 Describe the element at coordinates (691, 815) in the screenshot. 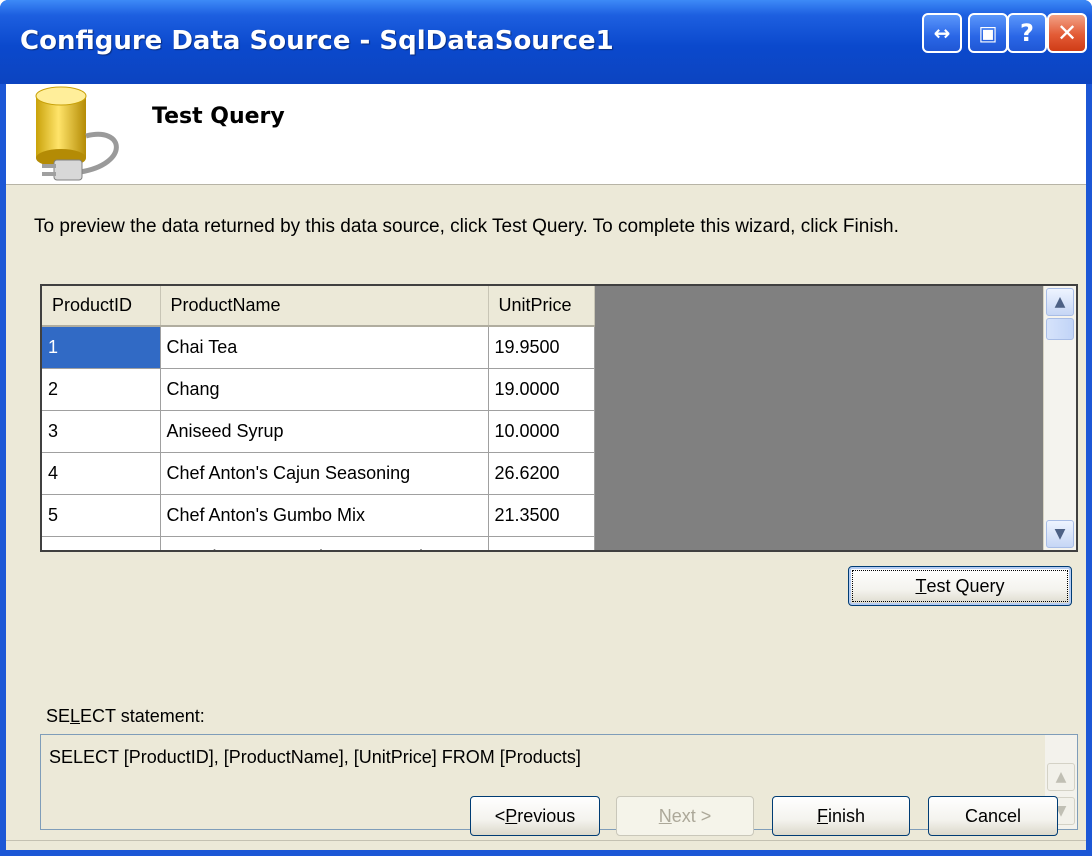

I see `next-label: ext >` at that location.